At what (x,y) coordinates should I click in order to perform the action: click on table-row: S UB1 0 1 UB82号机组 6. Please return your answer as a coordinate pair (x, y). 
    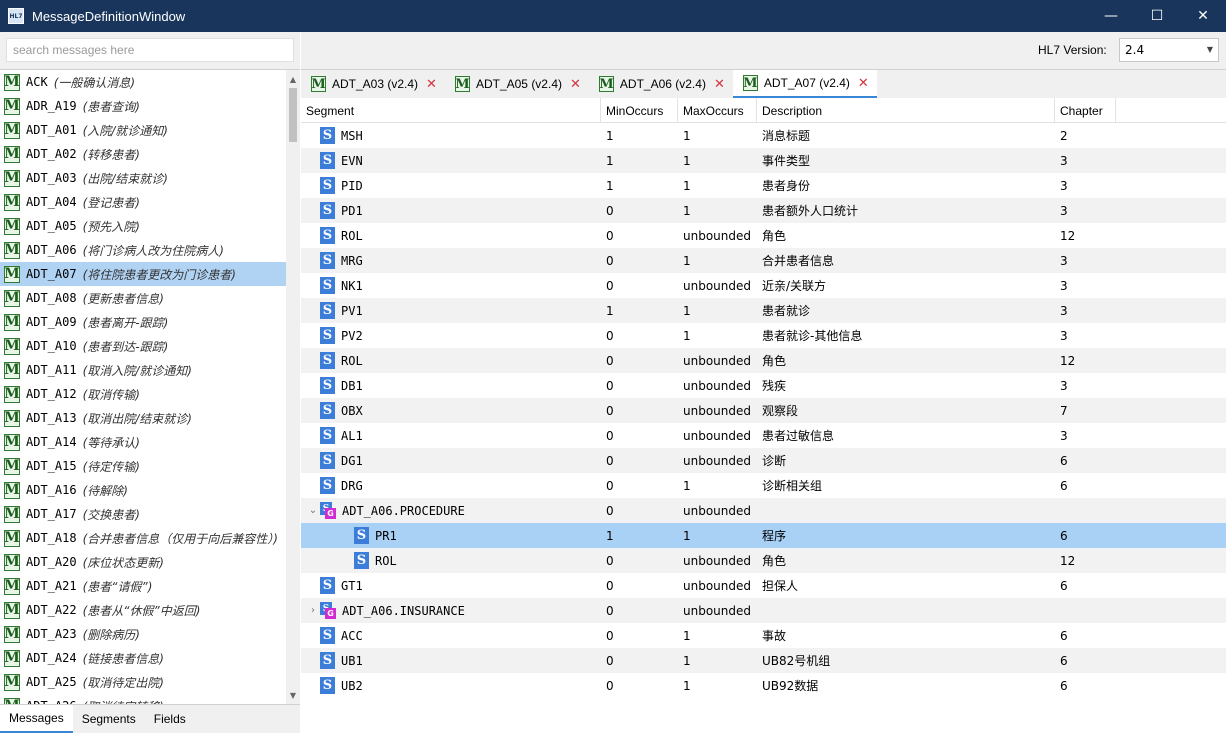
    Looking at the image, I should click on (763, 660).